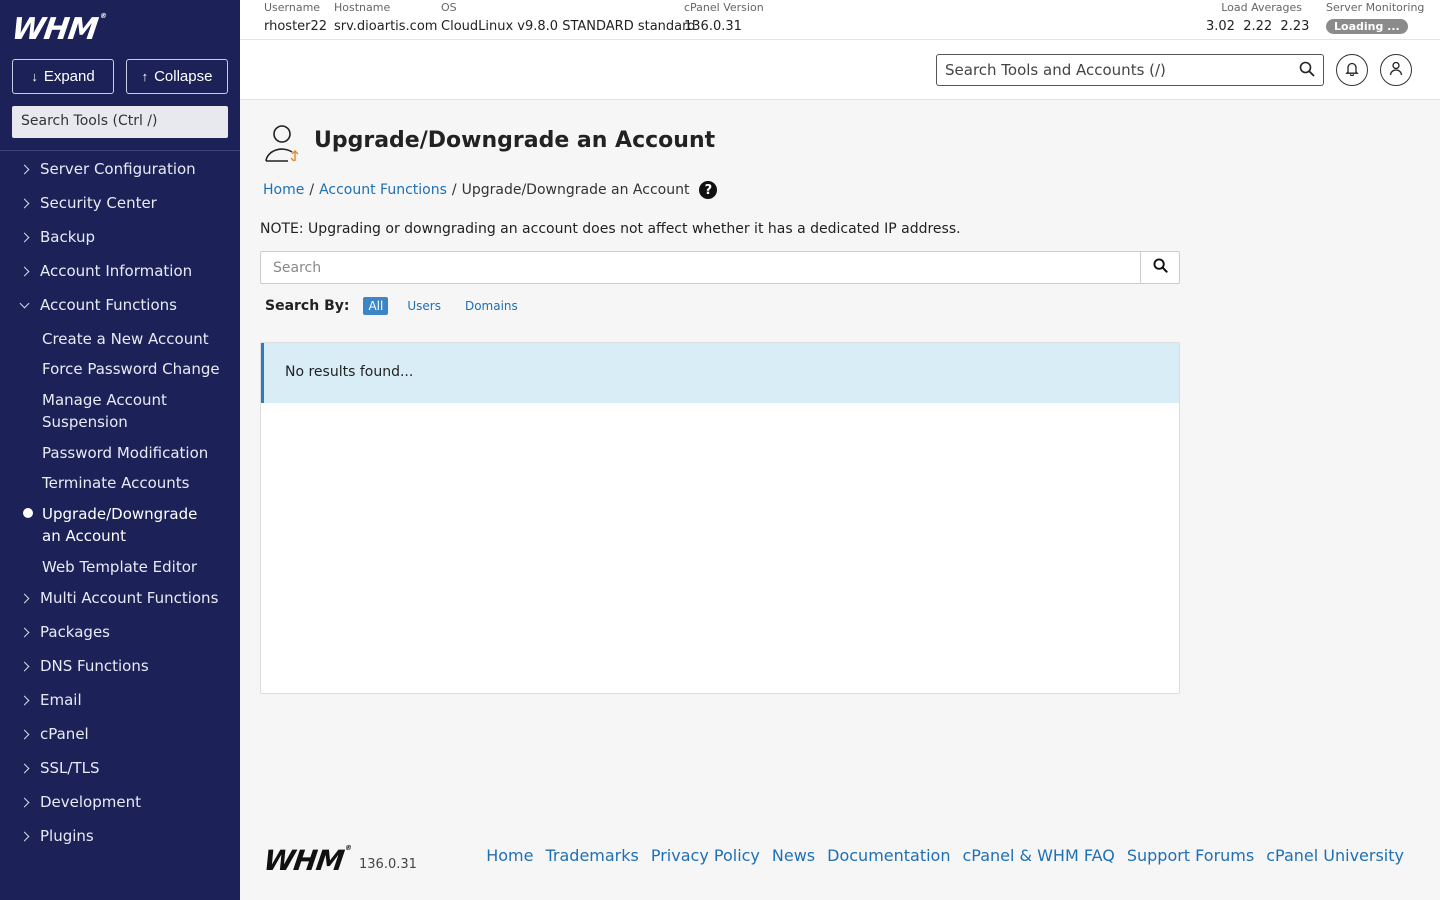 Image resolution: width=1440 pixels, height=900 pixels. What do you see at coordinates (24, 303) in the screenshot?
I see `chevron-down-icon` at bounding box center [24, 303].